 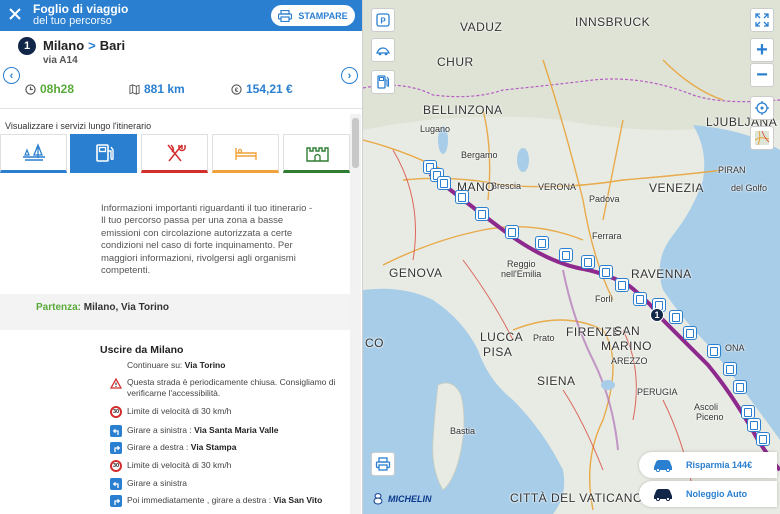 I want to click on clock-icon, so click(x=30, y=89).